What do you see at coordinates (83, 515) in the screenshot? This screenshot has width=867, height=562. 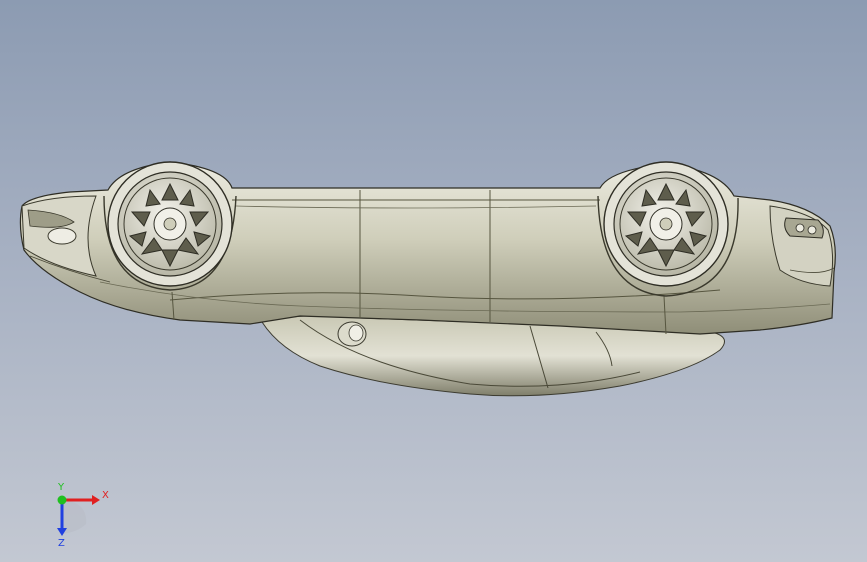 I see `orientation-triad: X Y Z` at bounding box center [83, 515].